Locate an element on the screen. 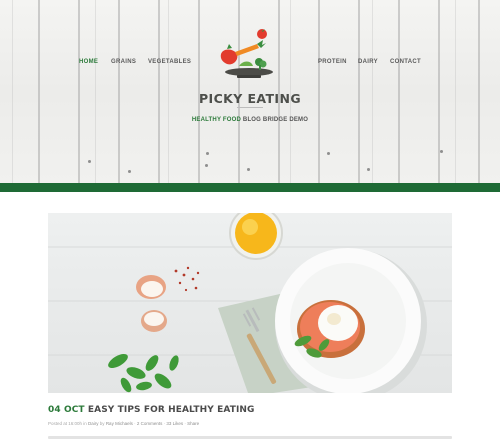 The width and height of the screenshot is (500, 442). nav-dairy: DAIRY is located at coordinates (368, 62).